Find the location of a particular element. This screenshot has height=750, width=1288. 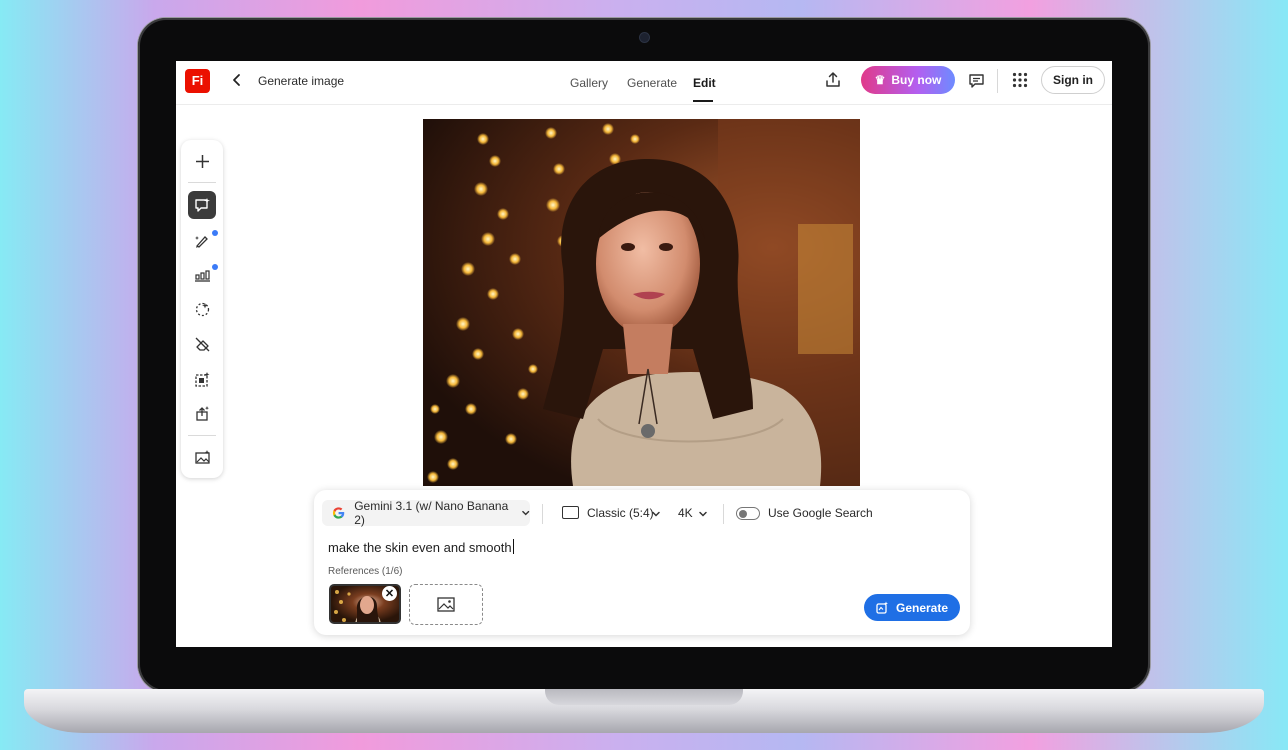

generate-button: Generate is located at coordinates (912, 607).